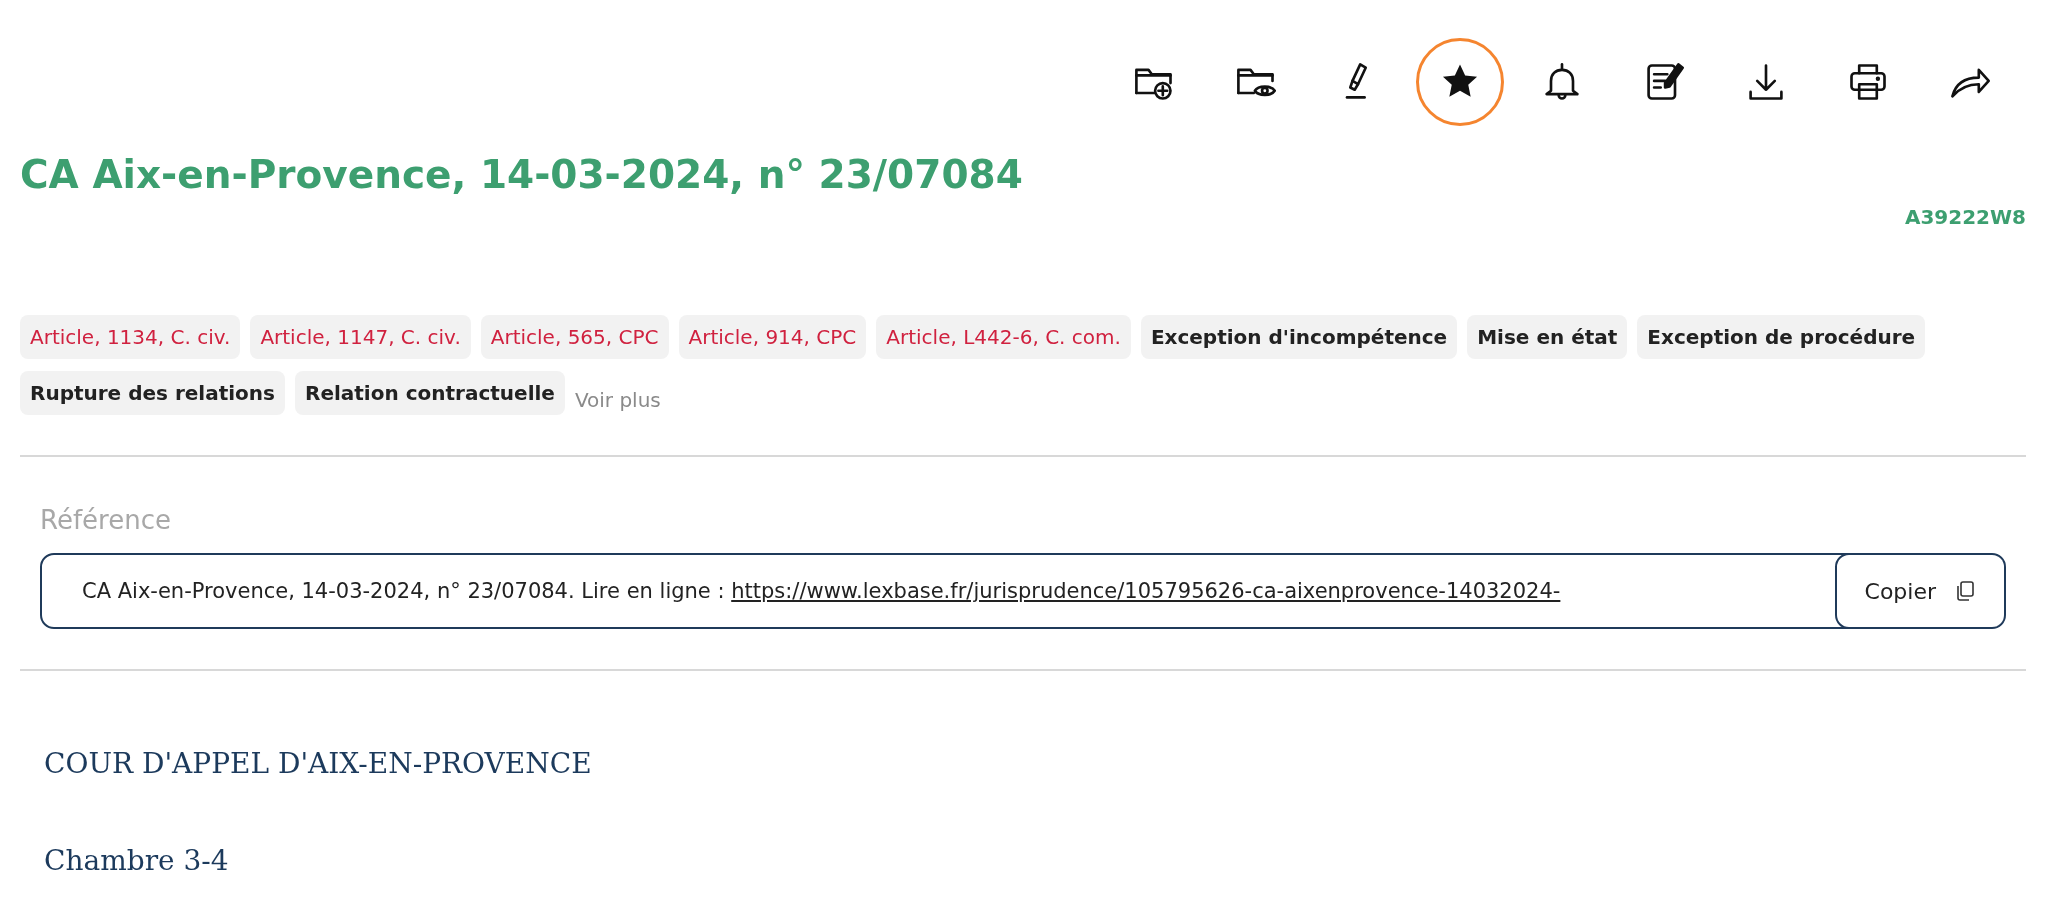 Image resolution: width=2046 pixels, height=901 pixels. What do you see at coordinates (130, 337) in the screenshot?
I see `article-tag: Article, 1134, C. civ.` at bounding box center [130, 337].